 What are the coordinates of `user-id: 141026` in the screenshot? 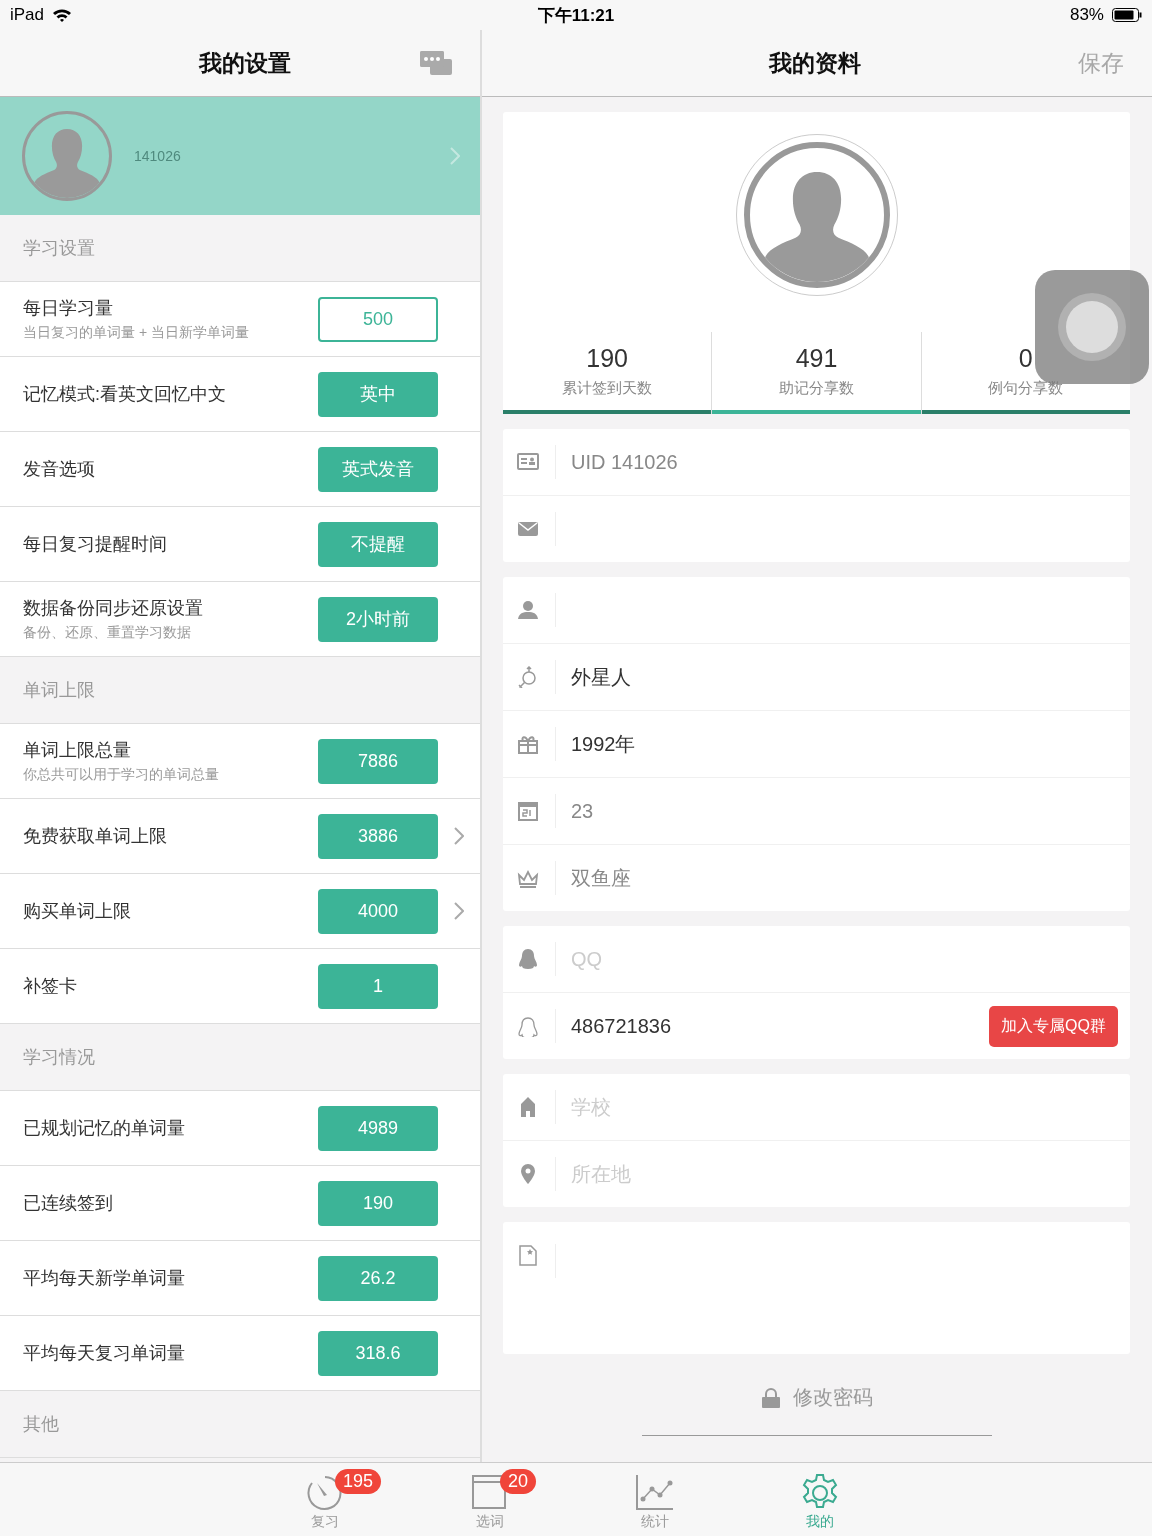 It's located at (158, 156).